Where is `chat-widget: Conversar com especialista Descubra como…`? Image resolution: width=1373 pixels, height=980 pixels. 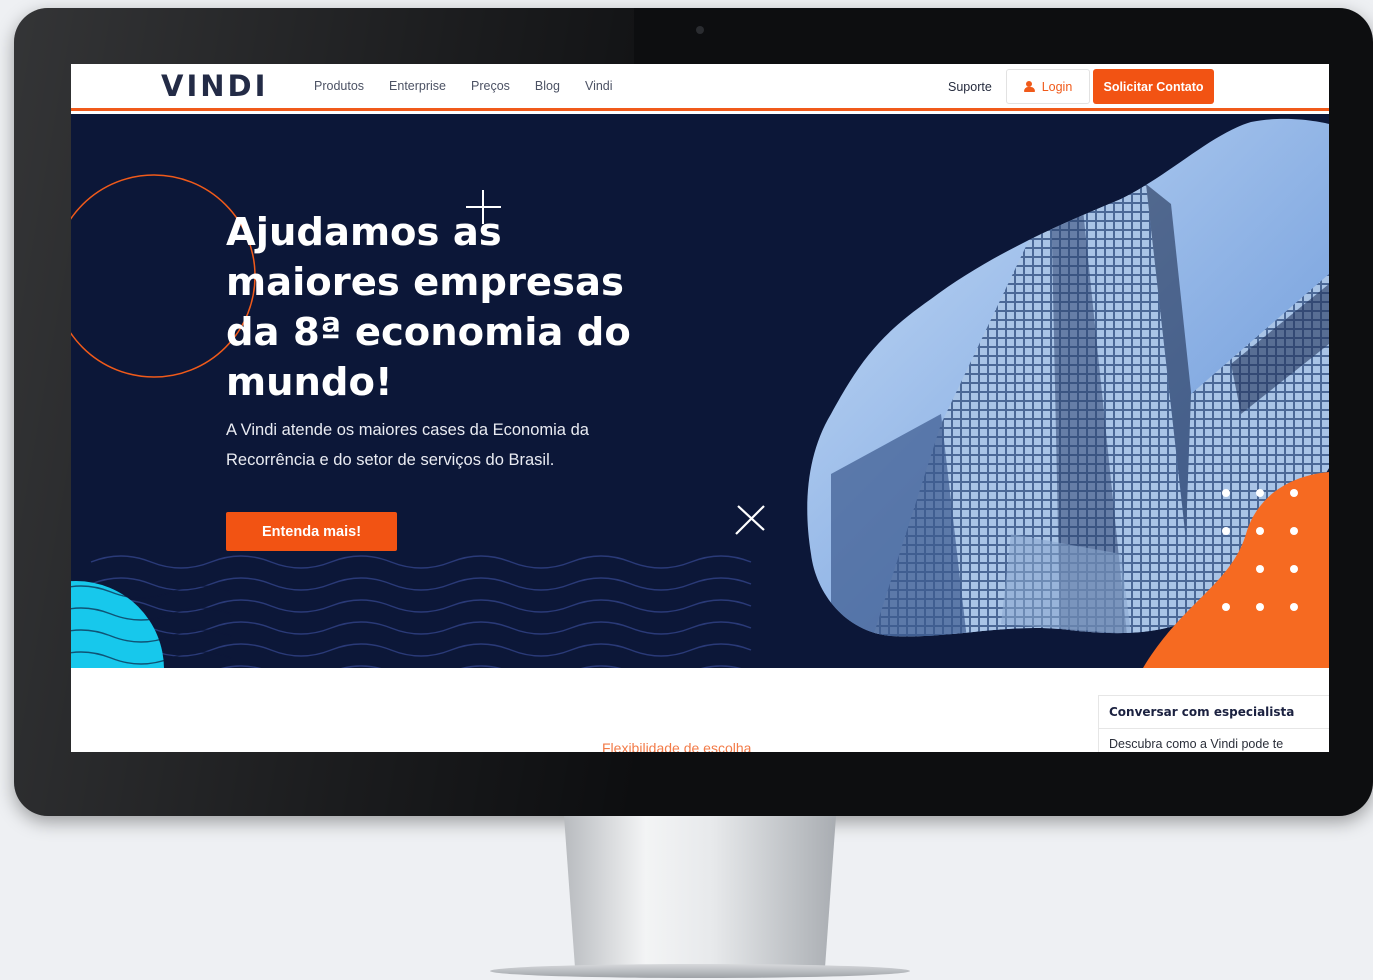 chat-widget: Conversar com especialista Descubra como… is located at coordinates (1213, 723).